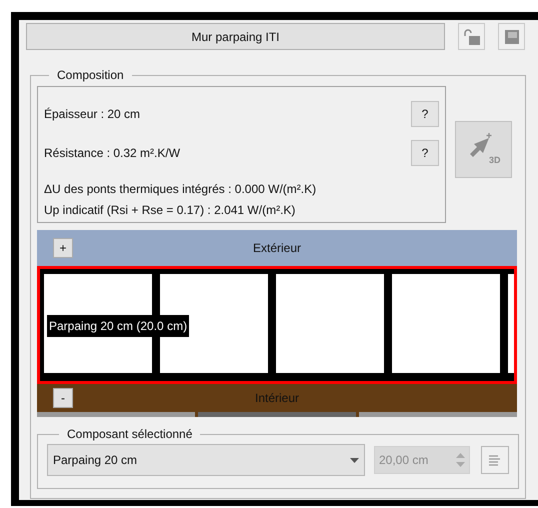  I want to click on side-label: Intérieur, so click(277, 398).